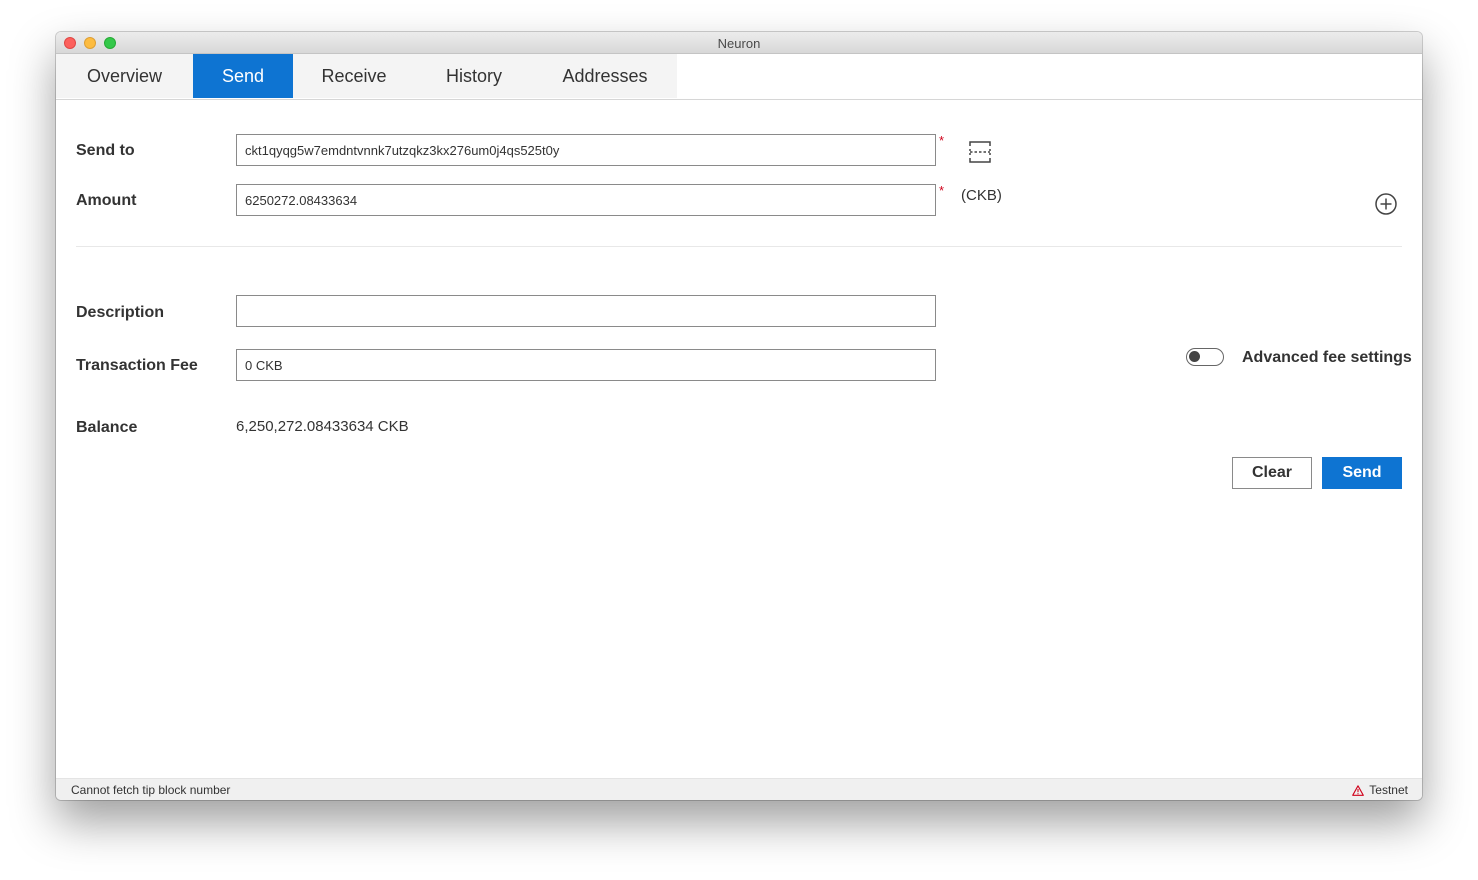  I want to click on status-bar: Cannot fetch tip block number Testnet, so click(739, 789).